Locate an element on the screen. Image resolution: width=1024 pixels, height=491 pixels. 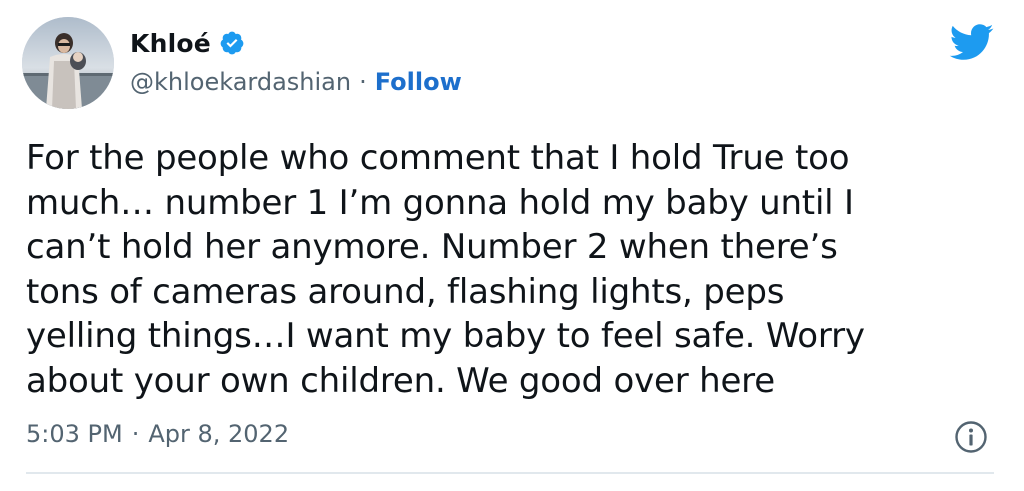
twitter-bird-icon is located at coordinates (971, 42).